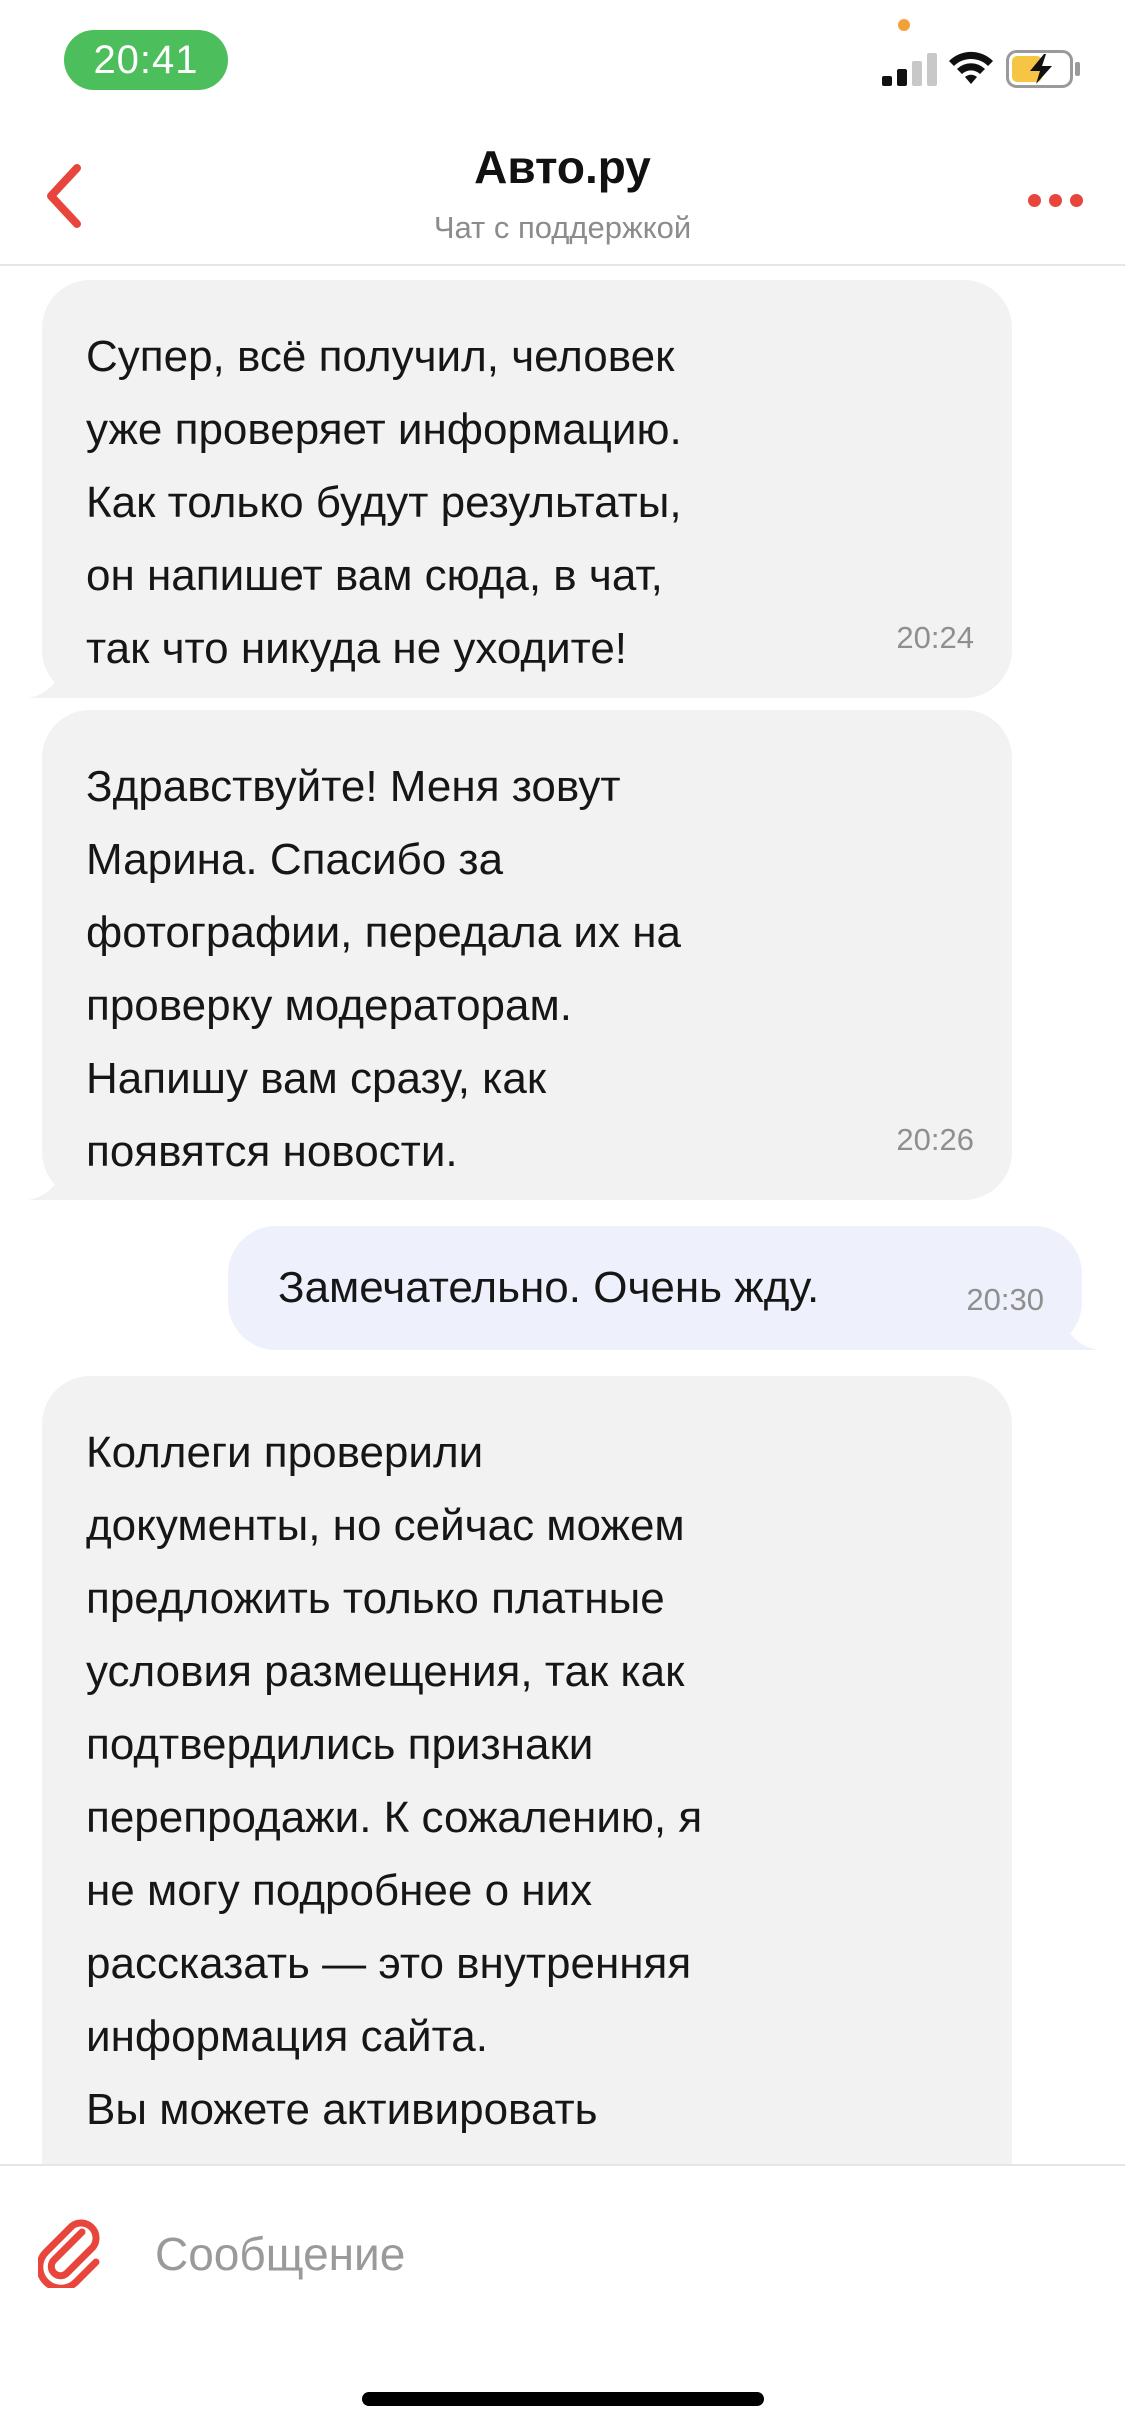 The height and width of the screenshot is (2436, 1125). Describe the element at coordinates (71, 2253) in the screenshot. I see `paperclip-icon` at that location.